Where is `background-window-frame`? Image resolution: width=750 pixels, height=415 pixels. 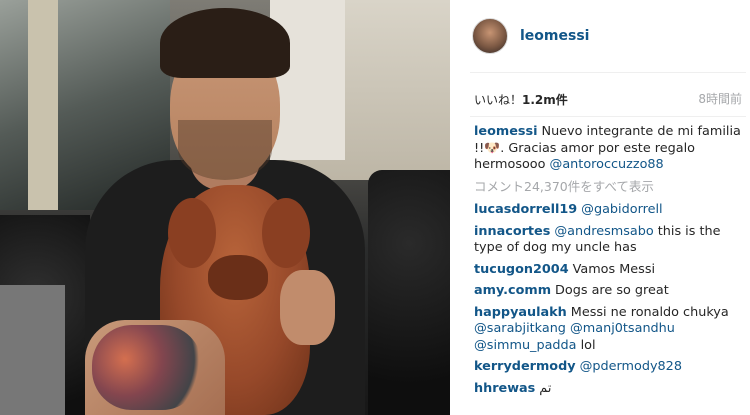 background-window-frame is located at coordinates (43, 105).